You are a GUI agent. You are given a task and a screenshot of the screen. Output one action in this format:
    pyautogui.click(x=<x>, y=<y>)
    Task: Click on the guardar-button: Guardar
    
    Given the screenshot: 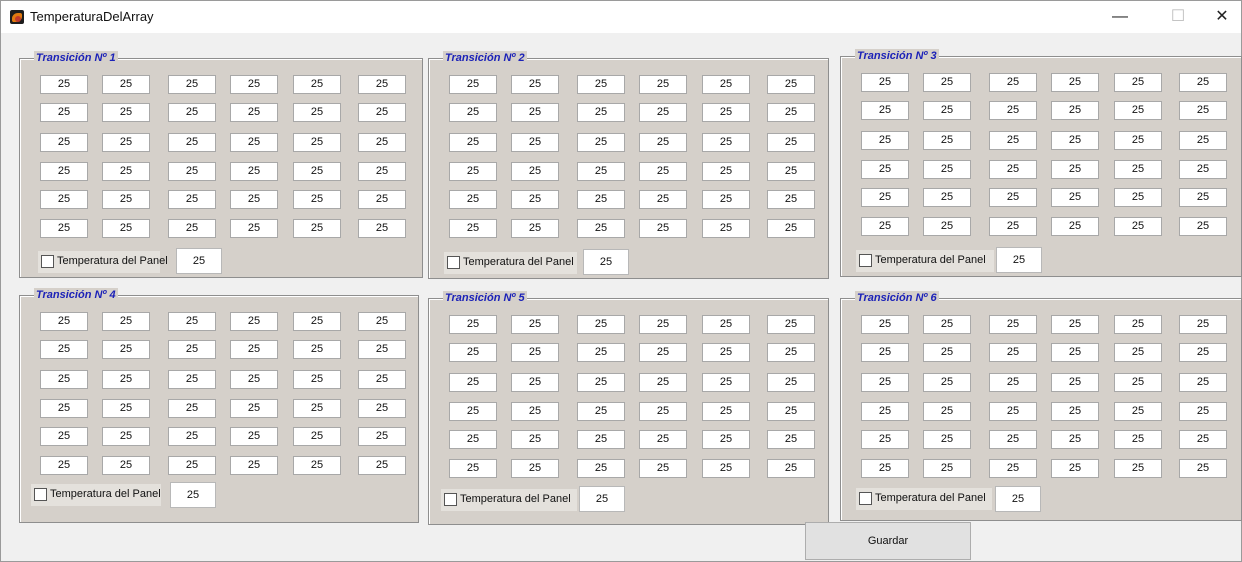 What is the action you would take?
    pyautogui.click(x=888, y=541)
    